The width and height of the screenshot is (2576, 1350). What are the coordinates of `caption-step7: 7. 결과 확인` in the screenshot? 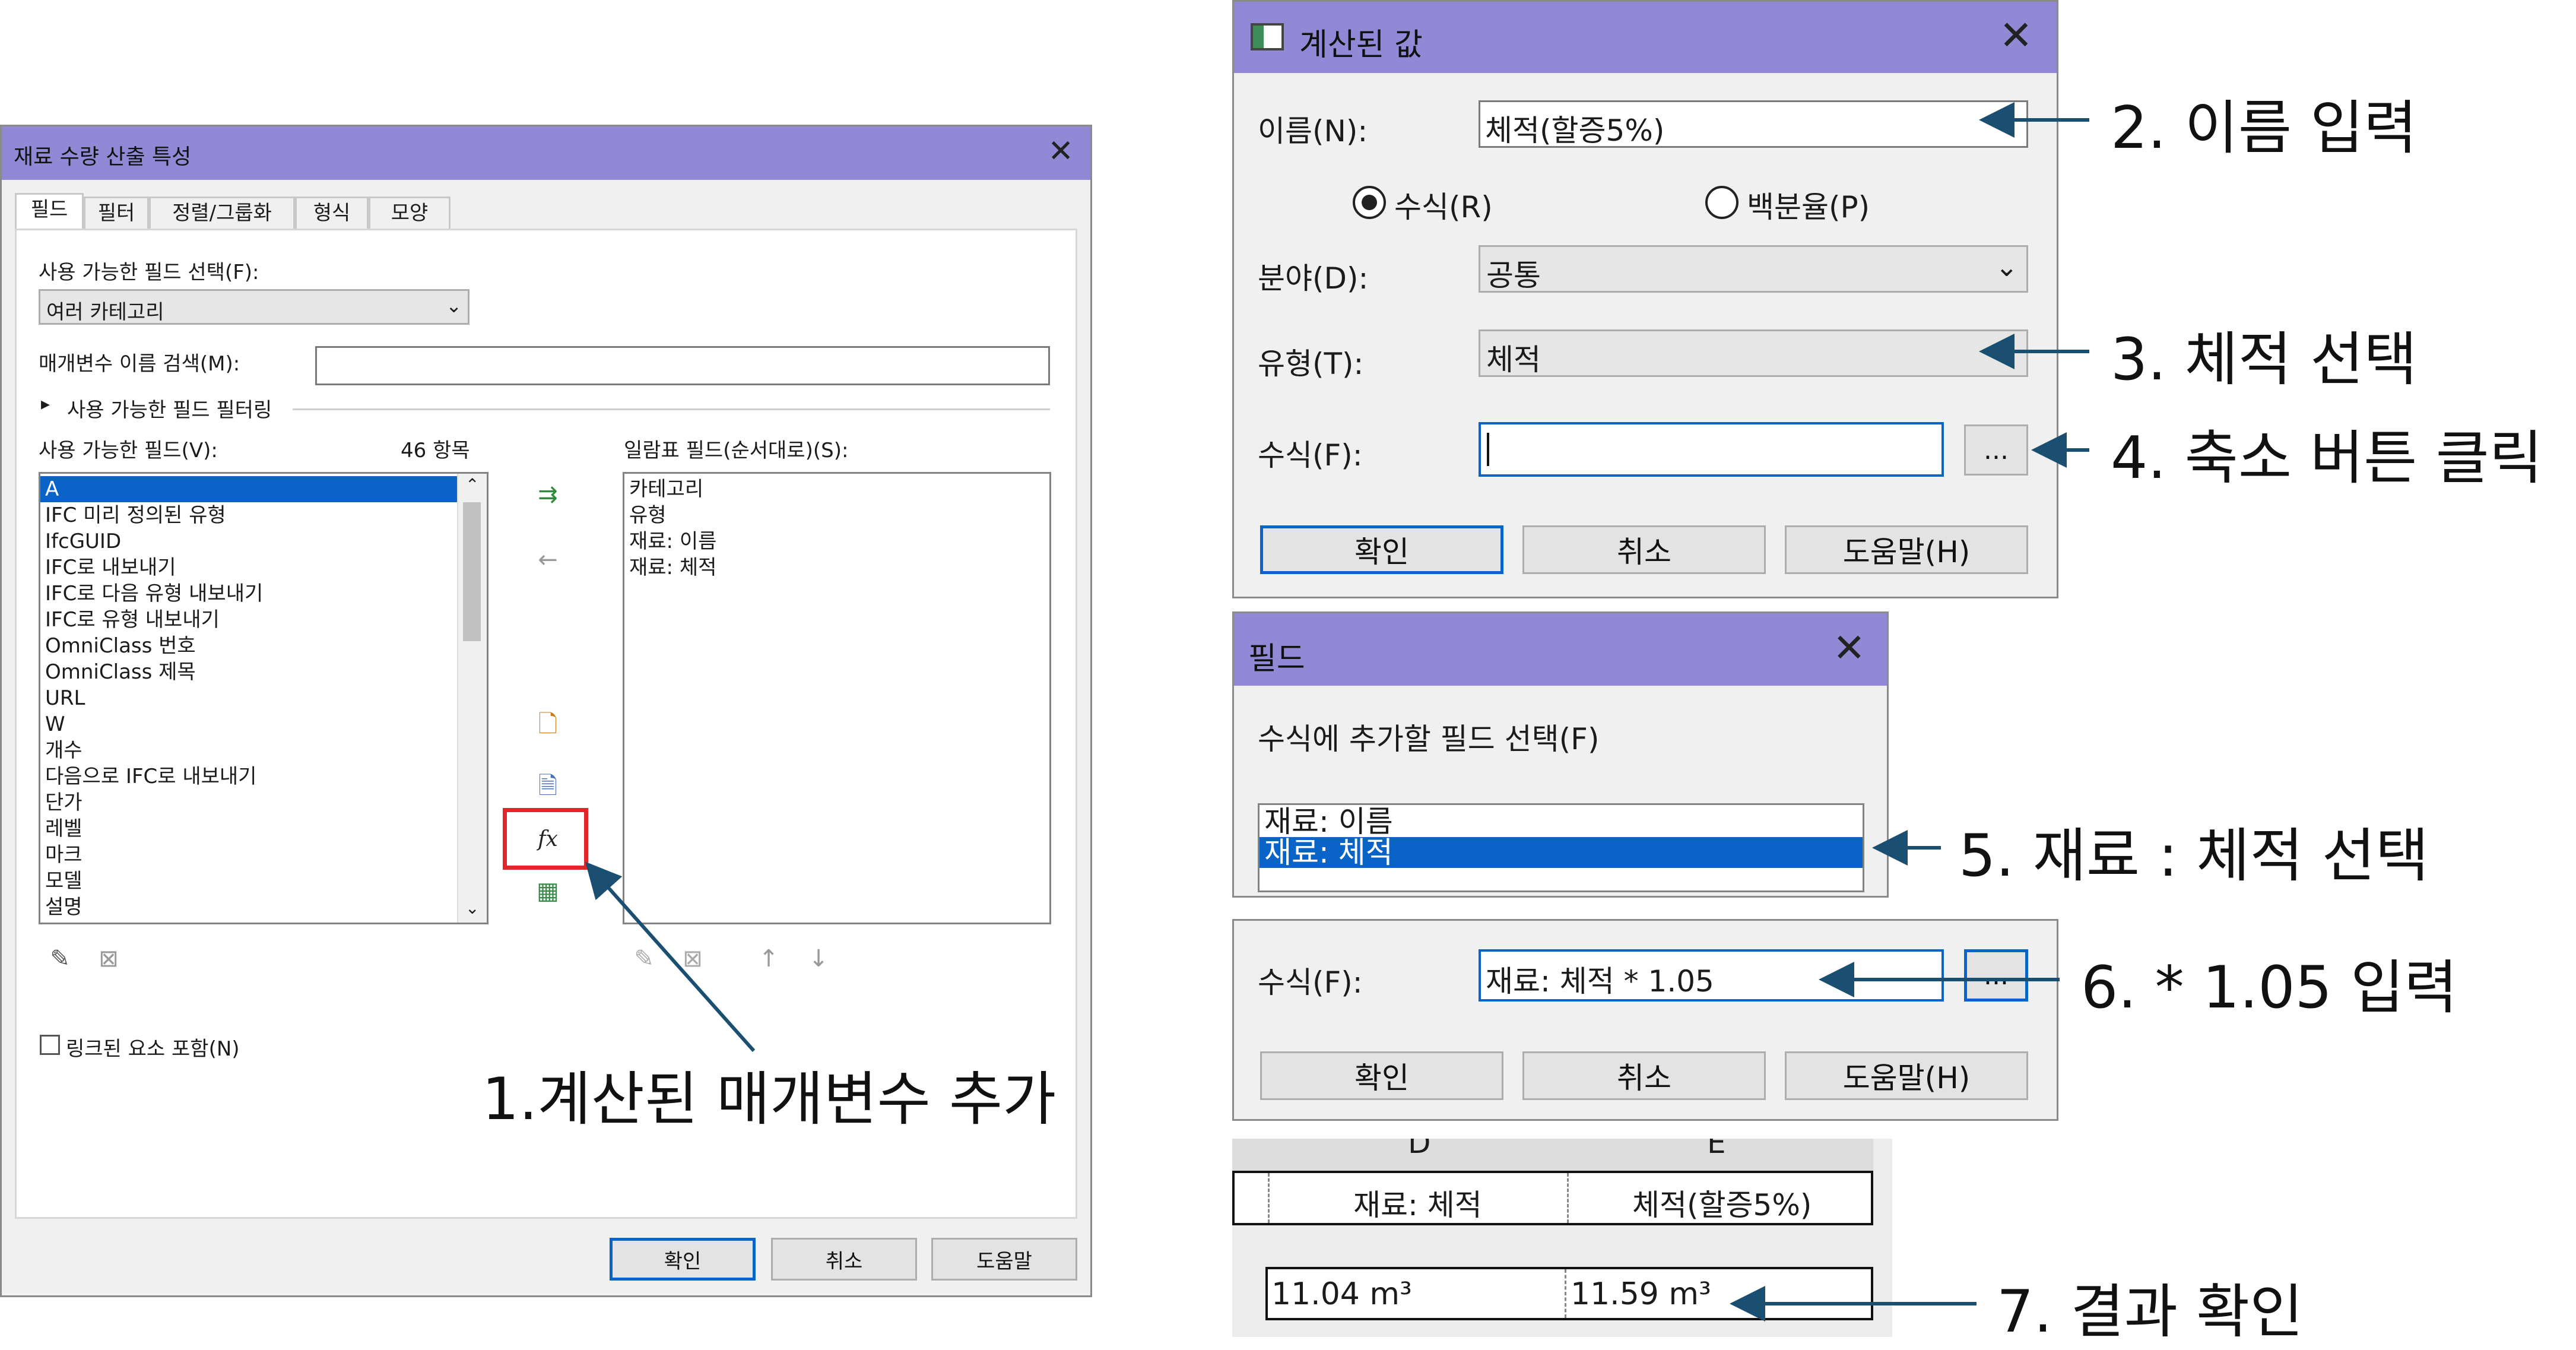 It's located at (2150, 1312).